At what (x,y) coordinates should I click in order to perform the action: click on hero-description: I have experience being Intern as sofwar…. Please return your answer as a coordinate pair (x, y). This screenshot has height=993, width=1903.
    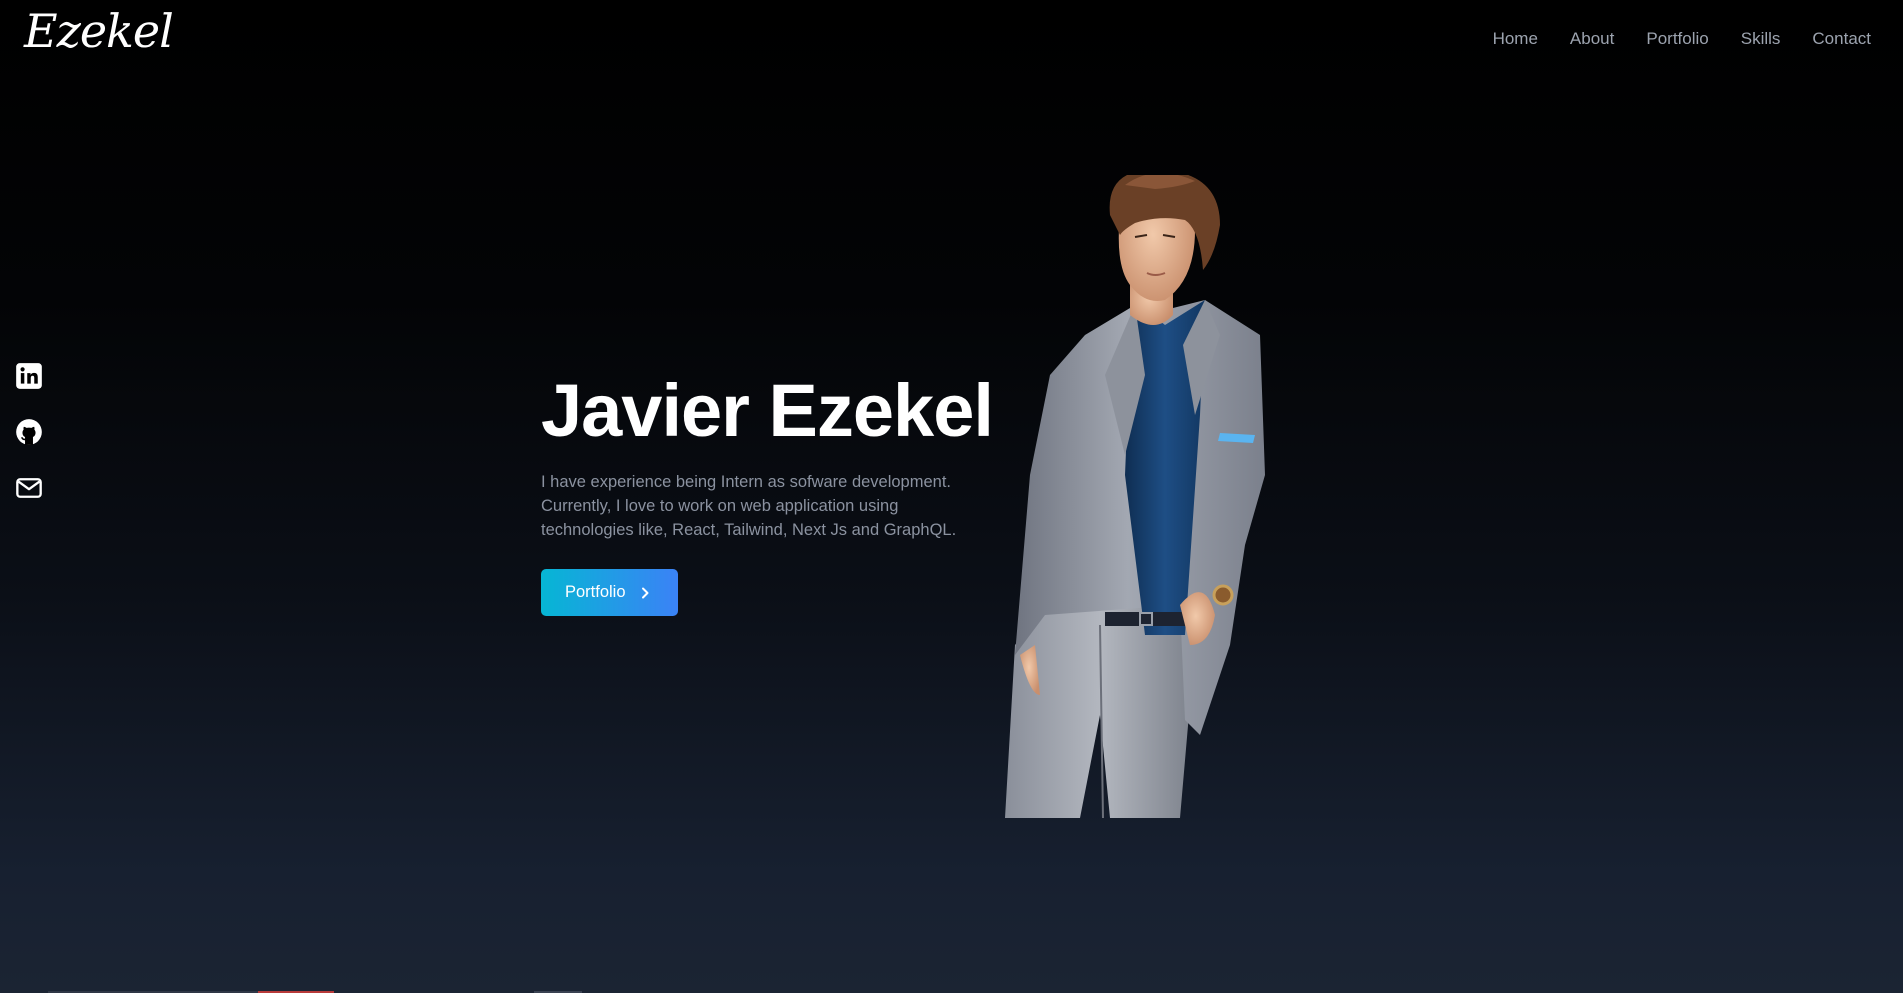
    Looking at the image, I should click on (749, 506).